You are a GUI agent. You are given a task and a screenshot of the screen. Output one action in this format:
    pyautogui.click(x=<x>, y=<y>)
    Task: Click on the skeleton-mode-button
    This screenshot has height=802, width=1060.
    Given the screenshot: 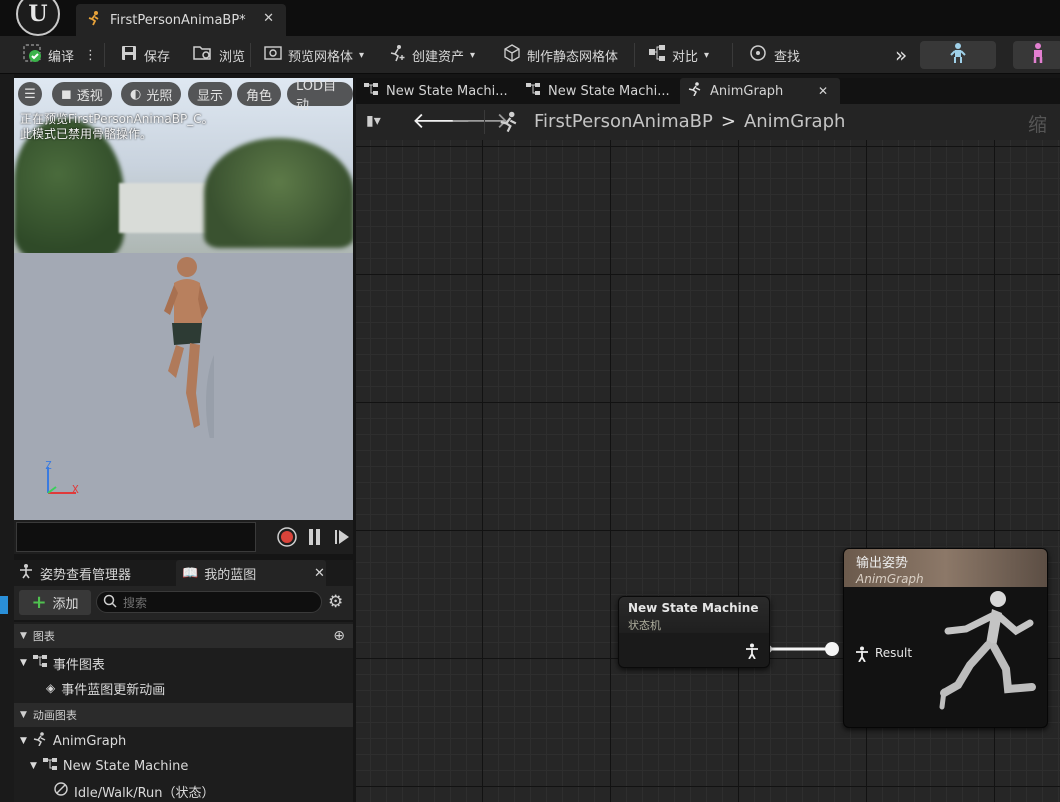 What is the action you would take?
    pyautogui.click(x=958, y=55)
    